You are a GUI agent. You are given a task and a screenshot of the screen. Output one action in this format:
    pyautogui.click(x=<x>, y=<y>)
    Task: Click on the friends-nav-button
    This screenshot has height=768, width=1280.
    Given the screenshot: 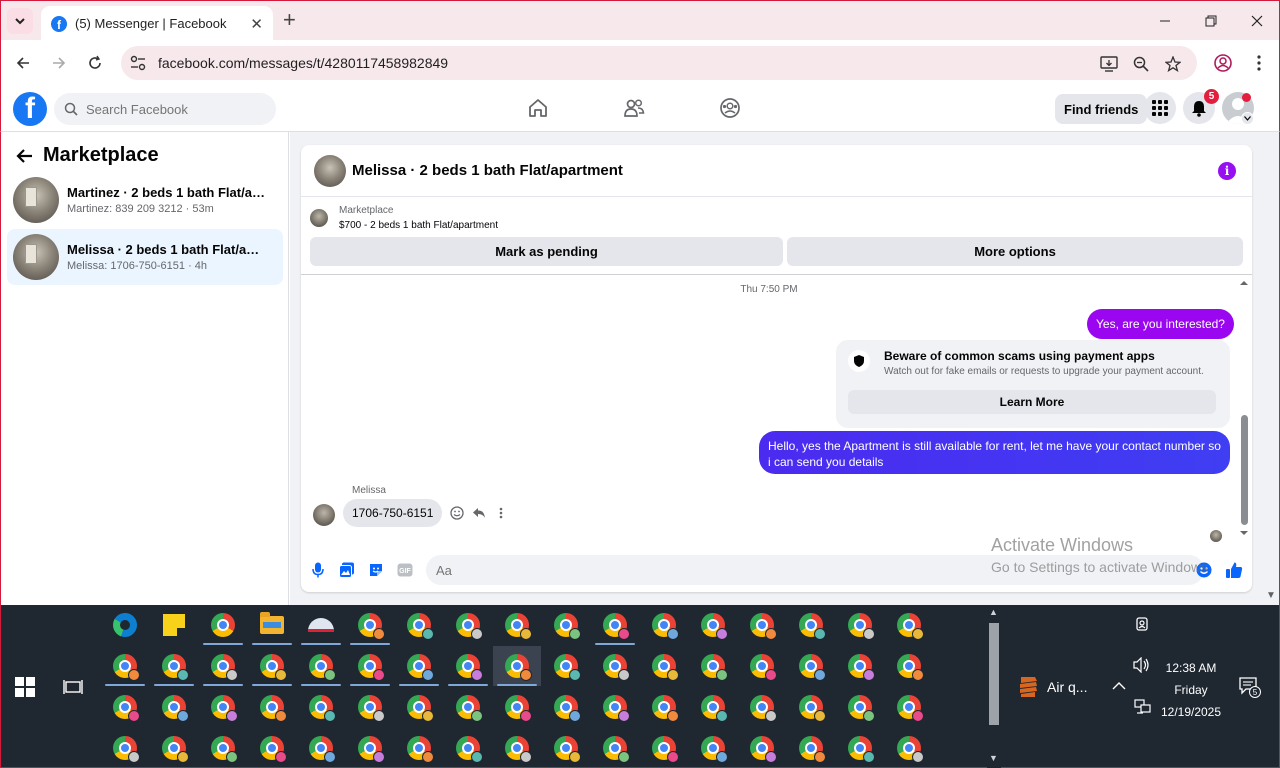 What is the action you would take?
    pyautogui.click(x=634, y=108)
    